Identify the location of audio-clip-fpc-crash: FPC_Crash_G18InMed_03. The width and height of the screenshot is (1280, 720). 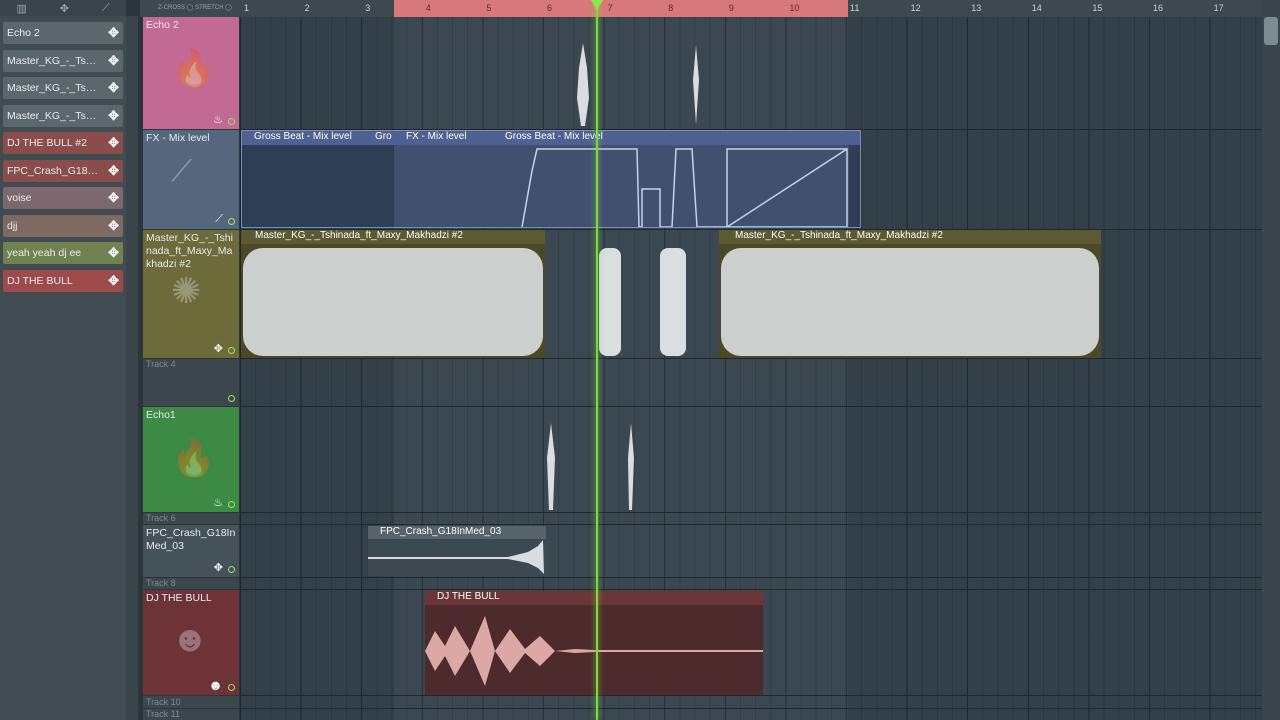
(457, 551).